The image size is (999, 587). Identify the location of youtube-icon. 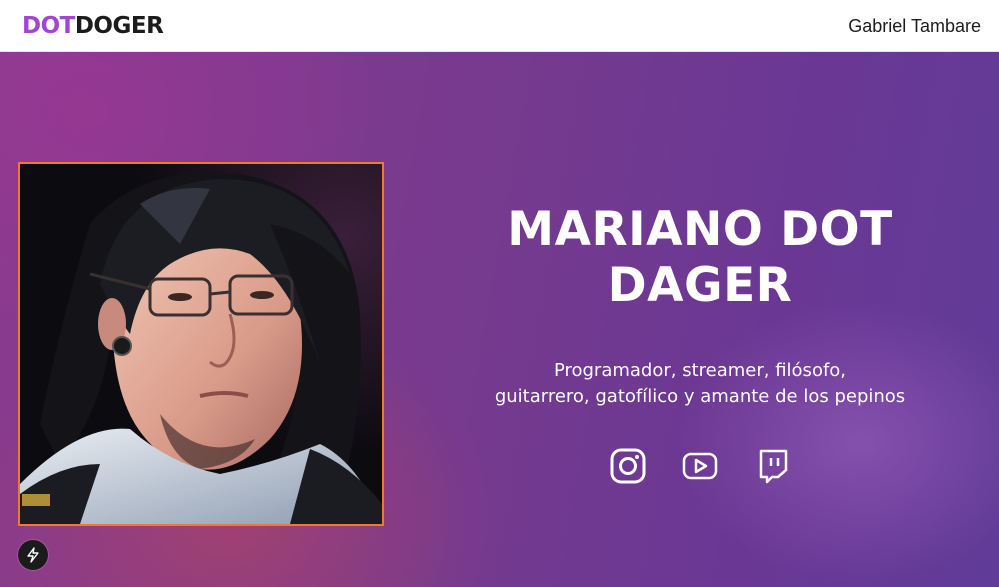
(700, 466).